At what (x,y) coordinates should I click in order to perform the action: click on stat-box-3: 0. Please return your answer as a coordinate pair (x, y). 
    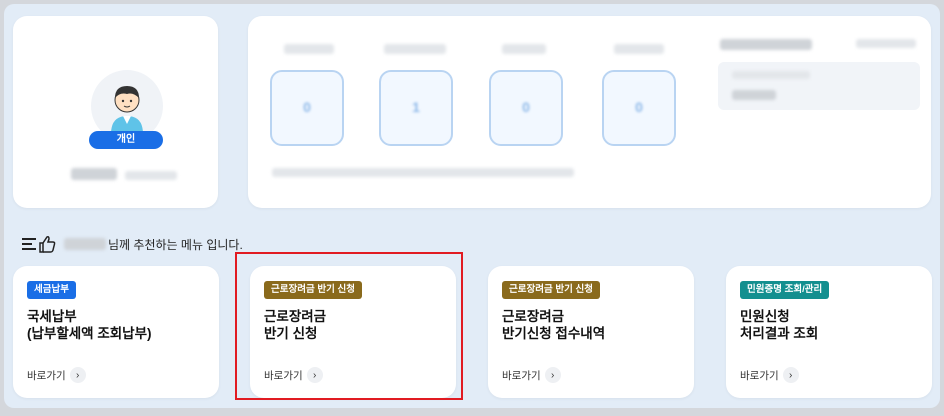
    Looking at the image, I should click on (526, 108).